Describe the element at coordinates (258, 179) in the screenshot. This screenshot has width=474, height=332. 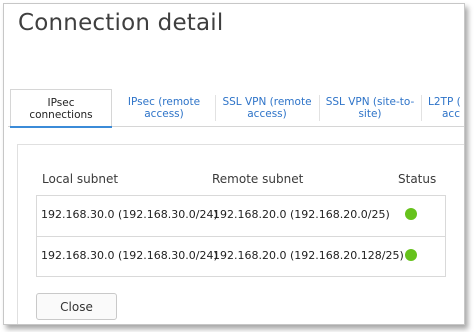
I see `column-header-remote-subnet: Remote subnet` at that location.